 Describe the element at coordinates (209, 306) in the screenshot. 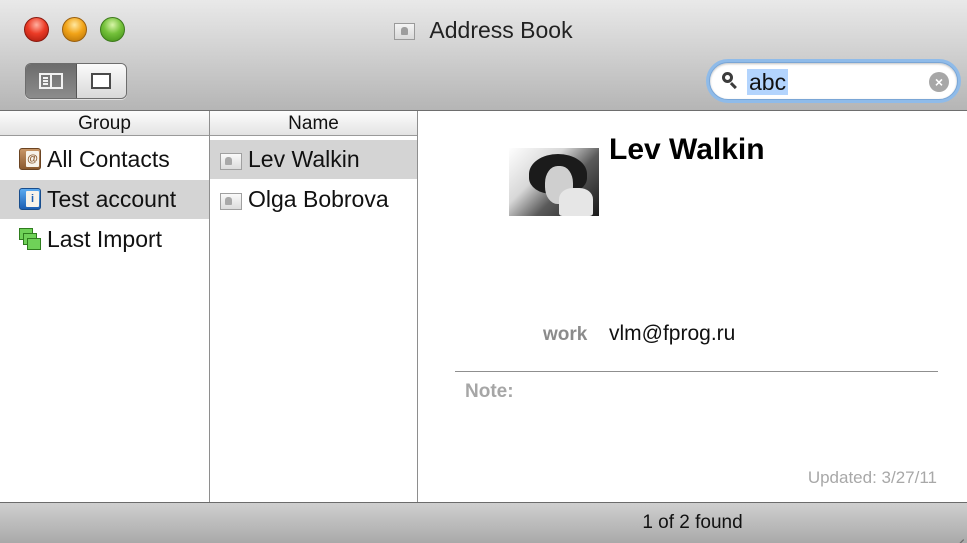

I see `column-divider` at that location.